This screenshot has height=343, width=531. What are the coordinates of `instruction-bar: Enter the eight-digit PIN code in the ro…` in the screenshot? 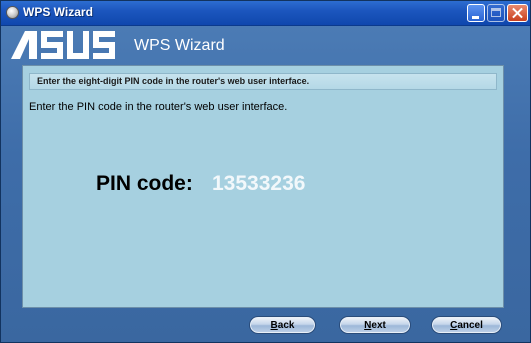 It's located at (263, 81).